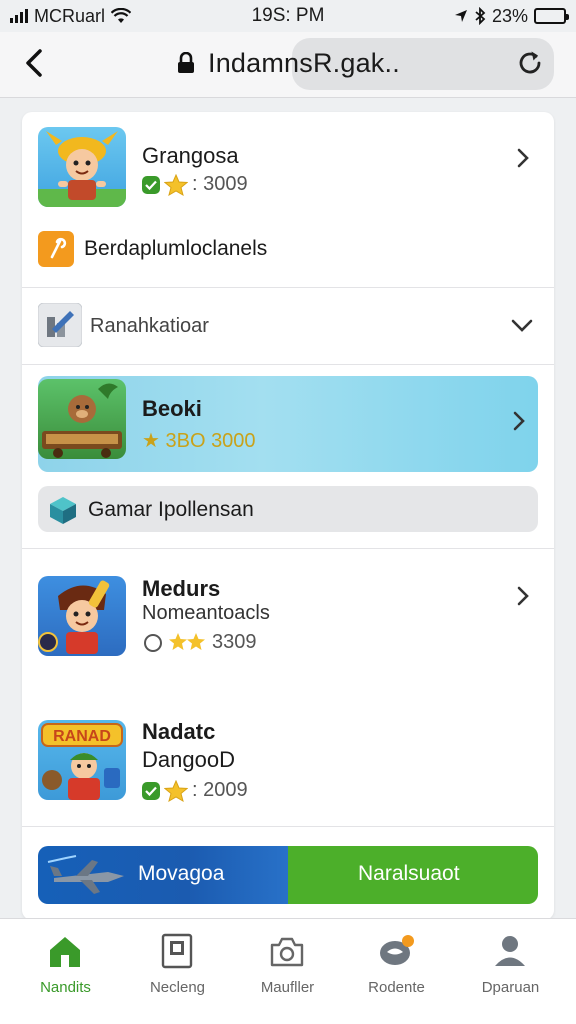  I want to click on promo-banner-left: Movagoa, so click(163, 875).